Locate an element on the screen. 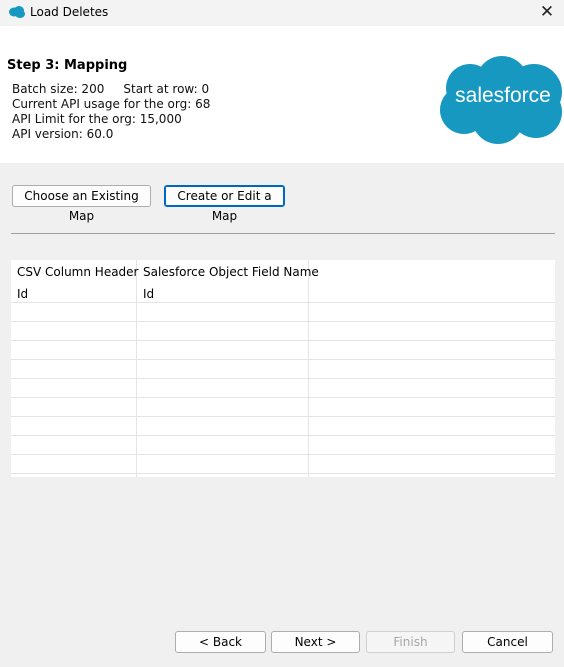  api-version: API version: 60.0 is located at coordinates (63, 134).